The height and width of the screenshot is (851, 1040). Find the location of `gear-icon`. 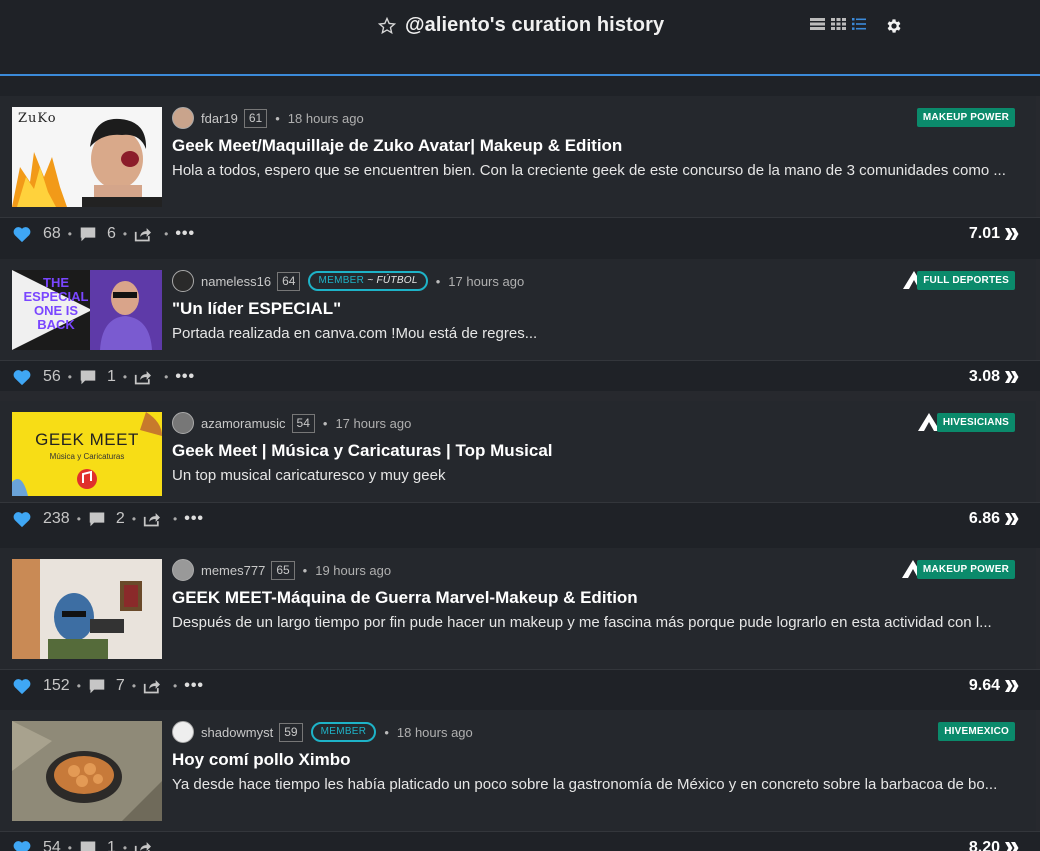

gear-icon is located at coordinates (894, 26).